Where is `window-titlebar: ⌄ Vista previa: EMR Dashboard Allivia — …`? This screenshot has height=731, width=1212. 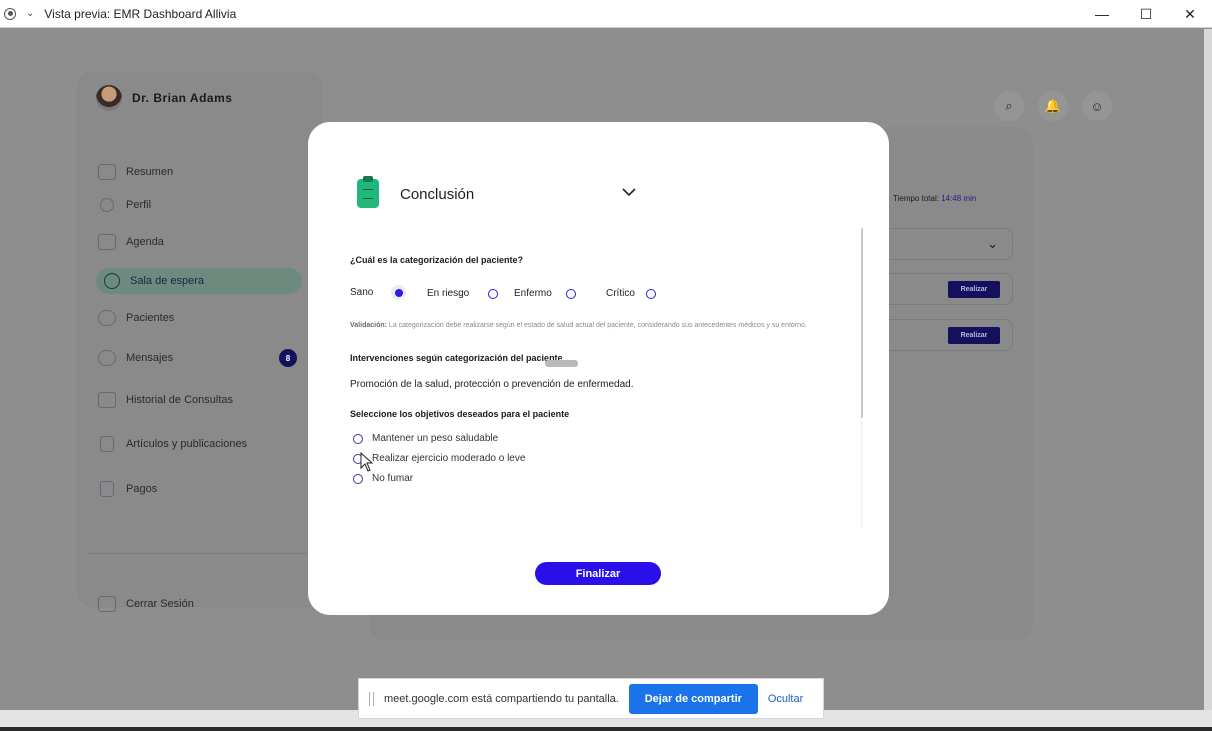 window-titlebar: ⌄ Vista previa: EMR Dashboard Allivia — … is located at coordinates (606, 14).